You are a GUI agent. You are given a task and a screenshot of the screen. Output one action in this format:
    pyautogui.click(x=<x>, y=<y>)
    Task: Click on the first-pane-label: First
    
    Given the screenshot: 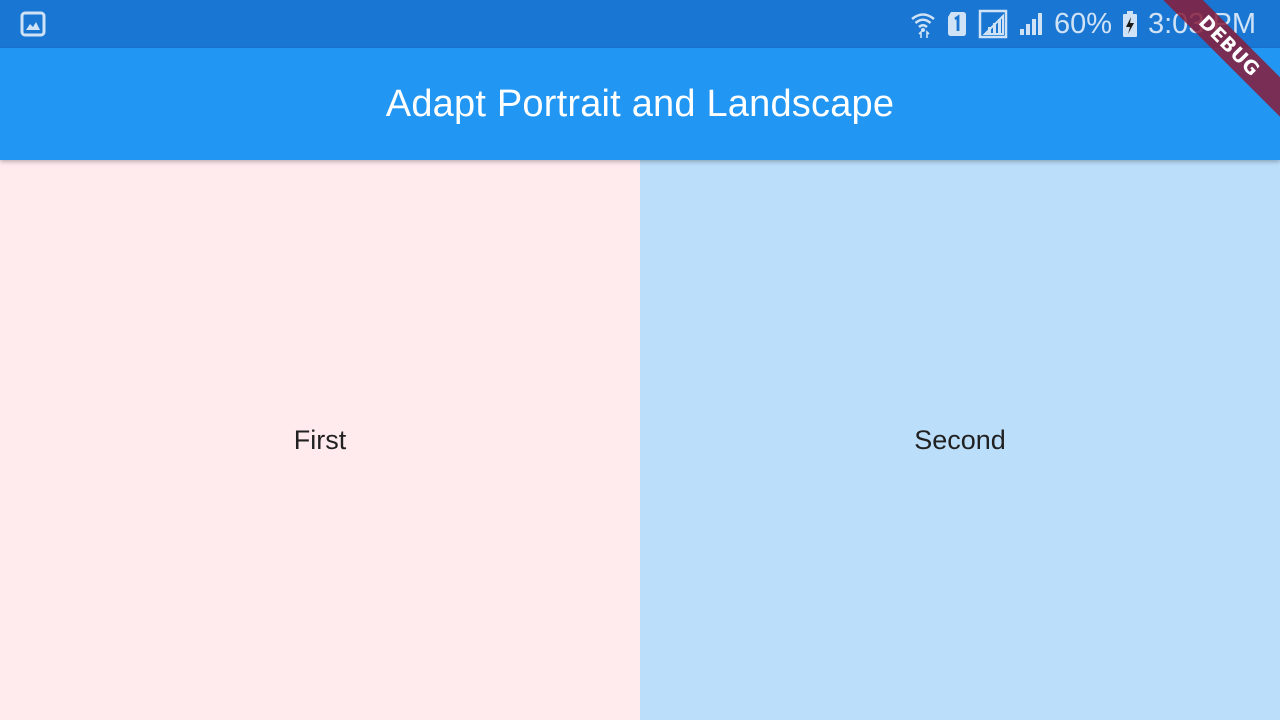 What is the action you would take?
    pyautogui.click(x=320, y=439)
    